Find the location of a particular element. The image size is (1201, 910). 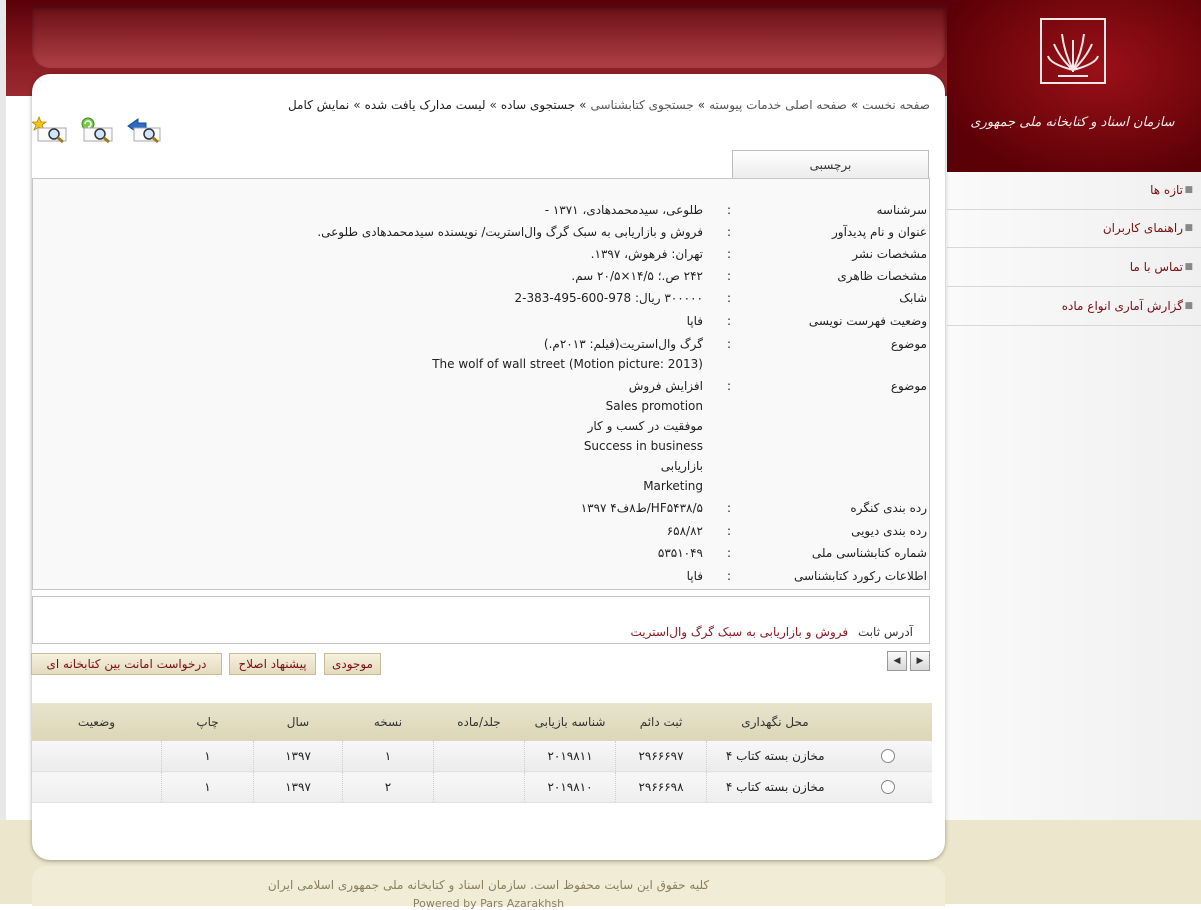

next-record-button: ▶ is located at coordinates (920, 661).